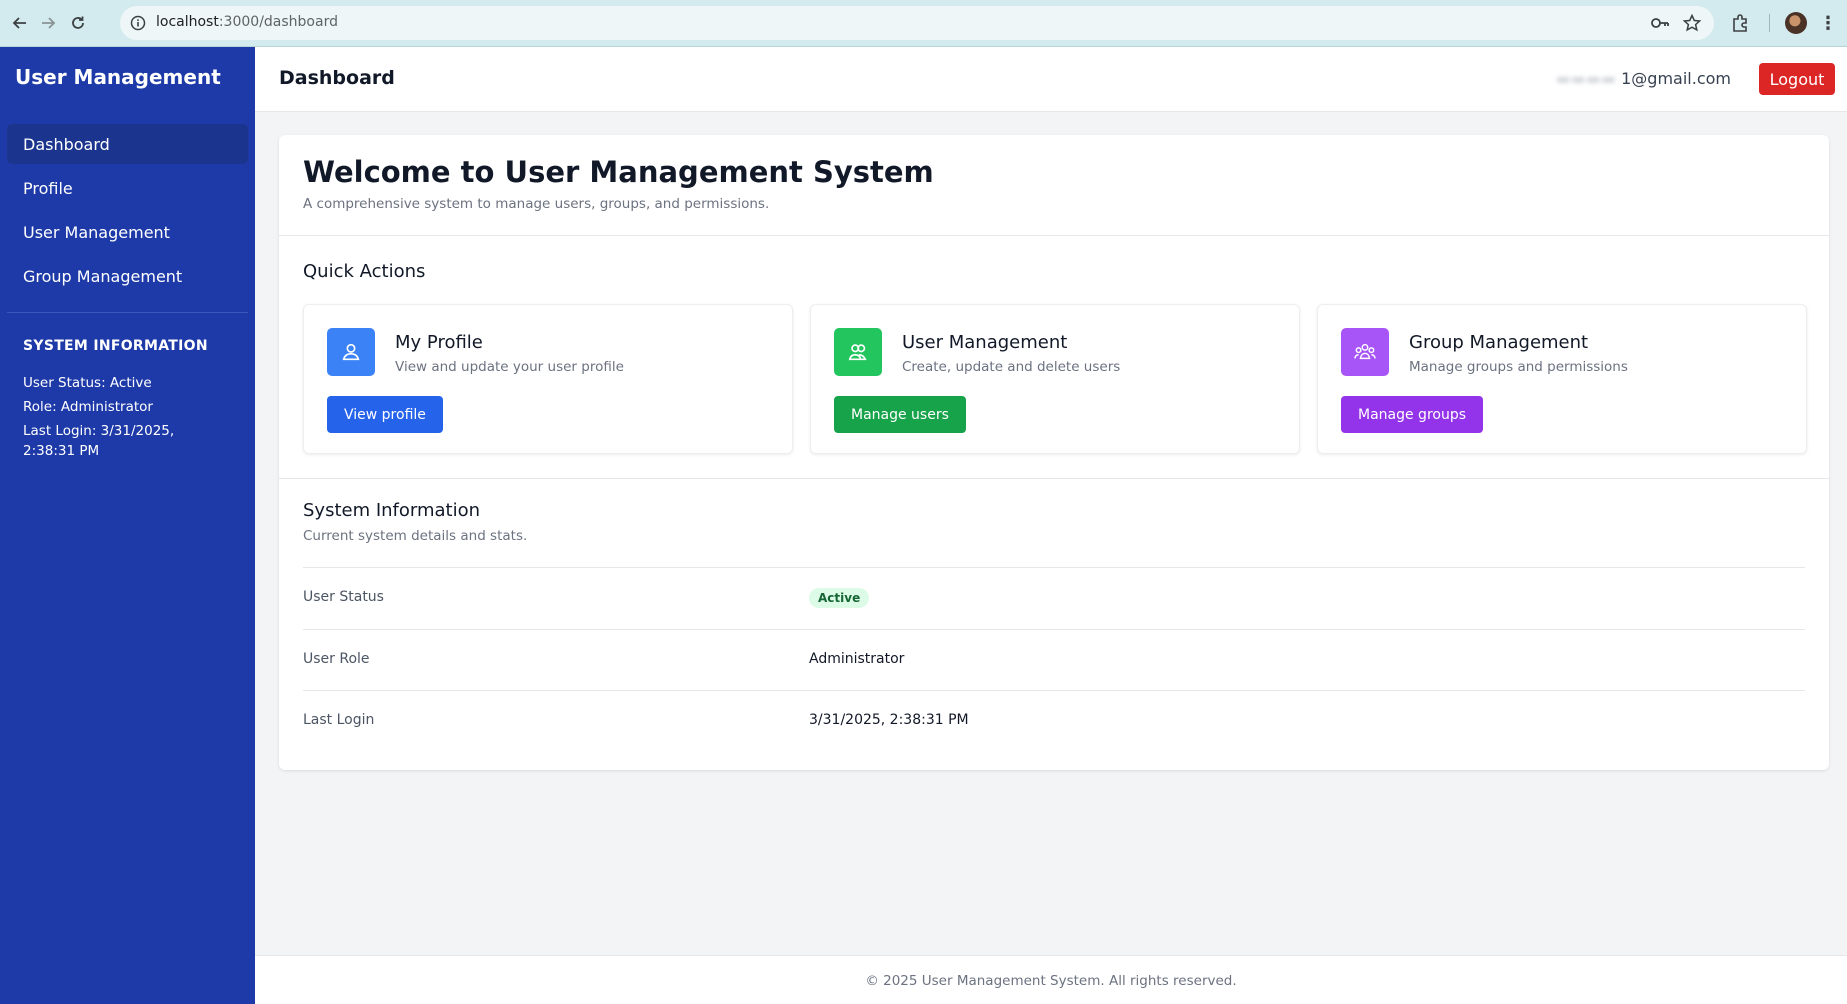  What do you see at coordinates (985, 342) in the screenshot?
I see `quick-action-title: User Management` at bounding box center [985, 342].